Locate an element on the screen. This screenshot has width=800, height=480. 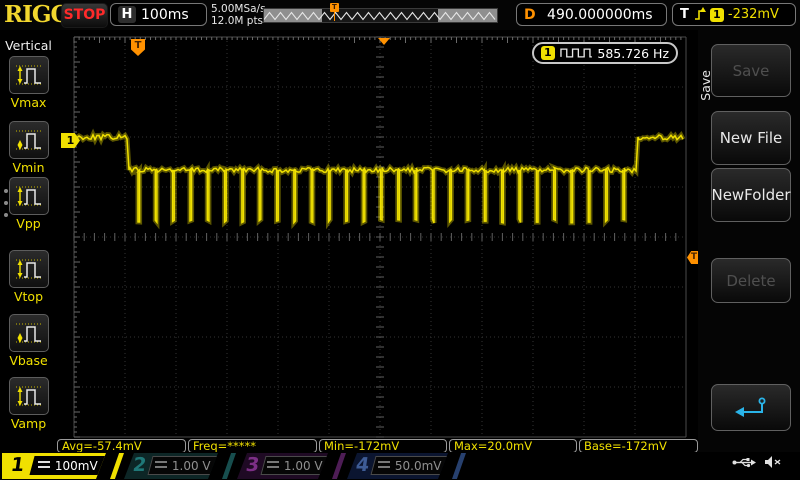
sidebar-item-vbase: Vbase is located at coordinates (28, 341).